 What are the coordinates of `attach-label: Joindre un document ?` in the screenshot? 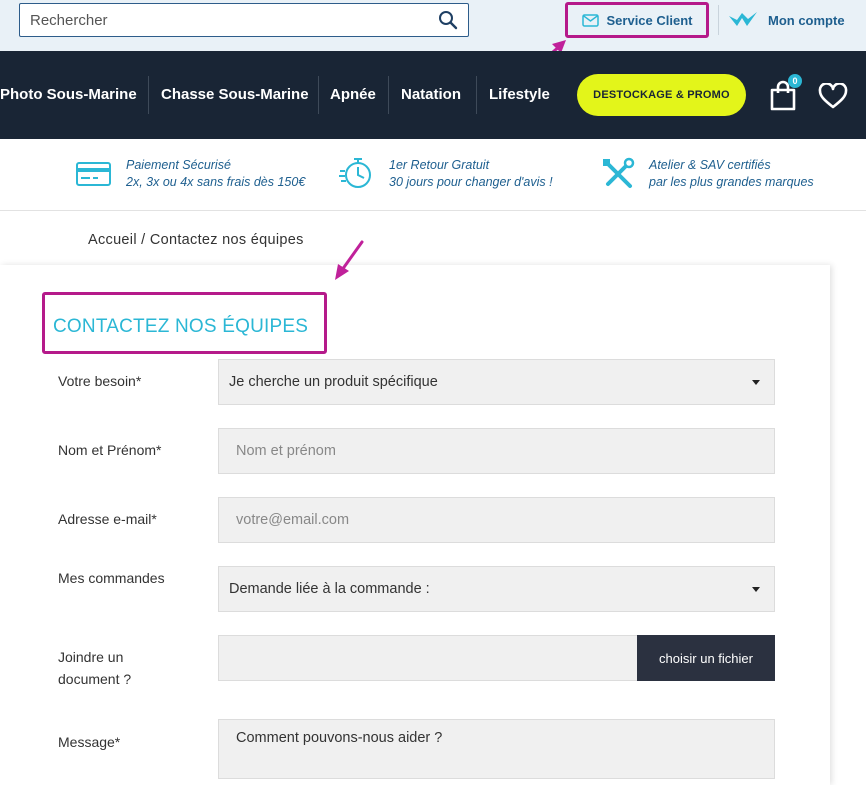 It's located at (94, 668).